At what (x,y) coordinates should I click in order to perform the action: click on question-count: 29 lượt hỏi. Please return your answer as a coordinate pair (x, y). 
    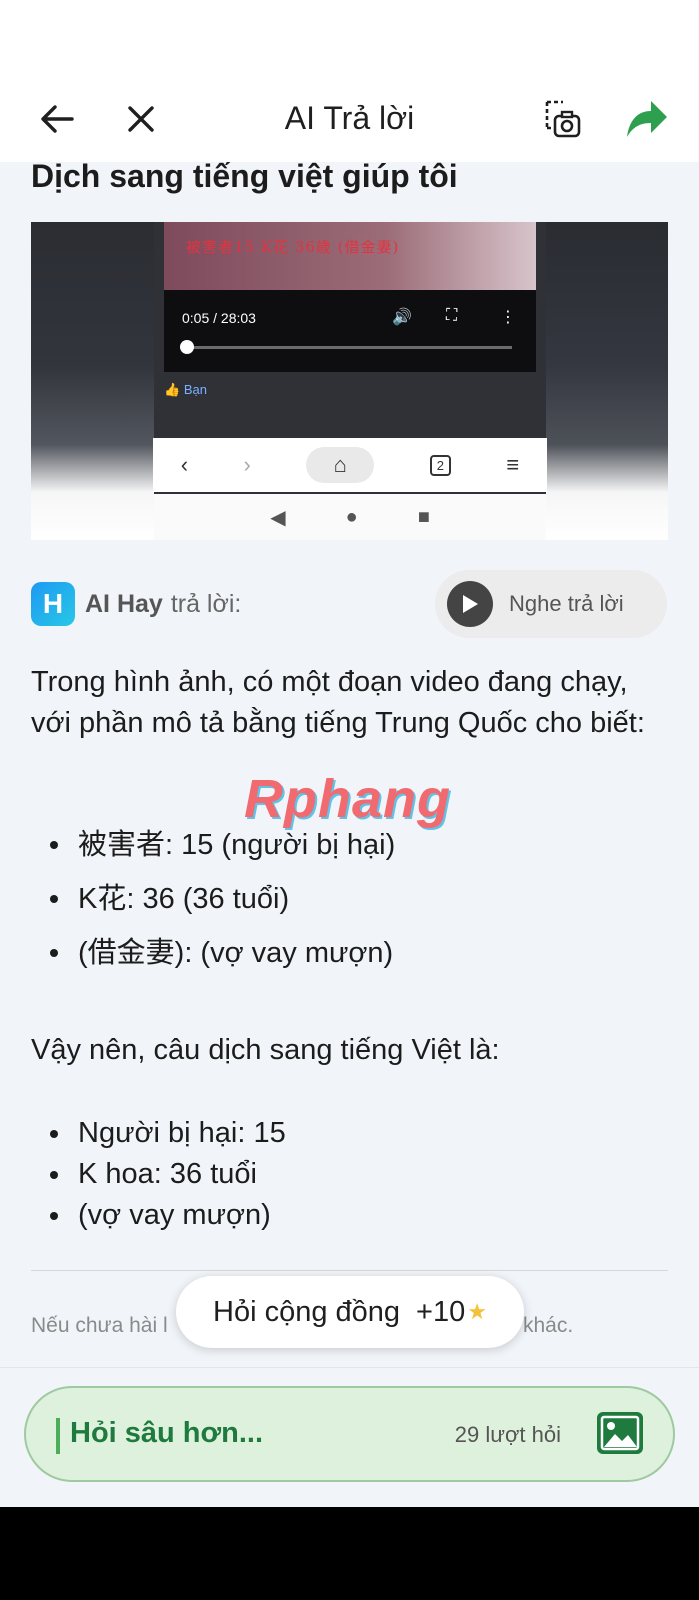
    Looking at the image, I should click on (507, 1434).